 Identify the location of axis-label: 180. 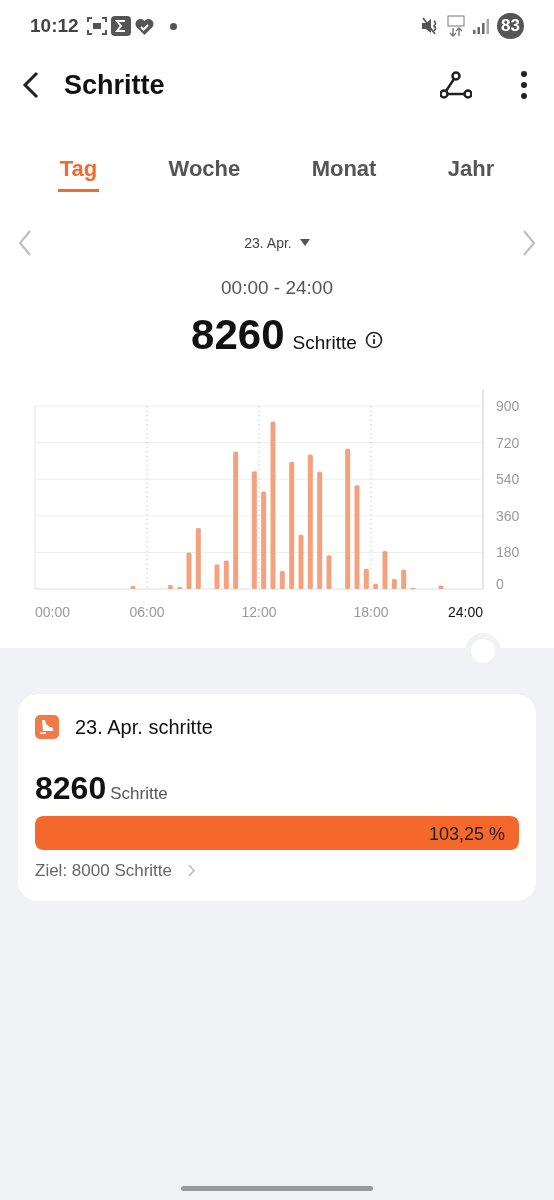
(508, 551).